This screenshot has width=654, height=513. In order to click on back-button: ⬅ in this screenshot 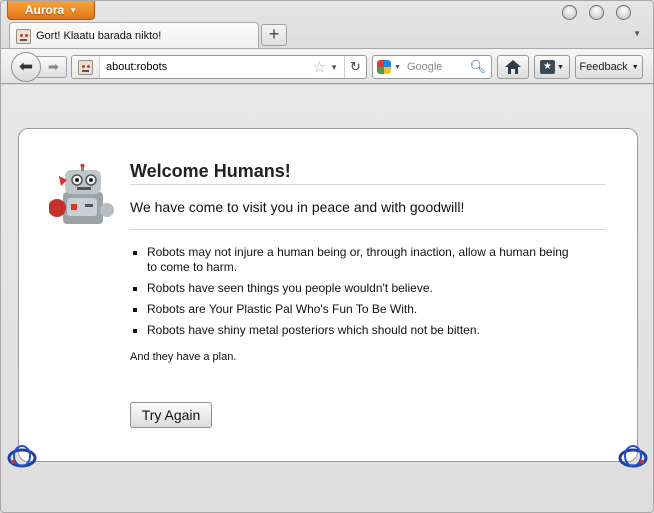, I will do `click(26, 67)`.